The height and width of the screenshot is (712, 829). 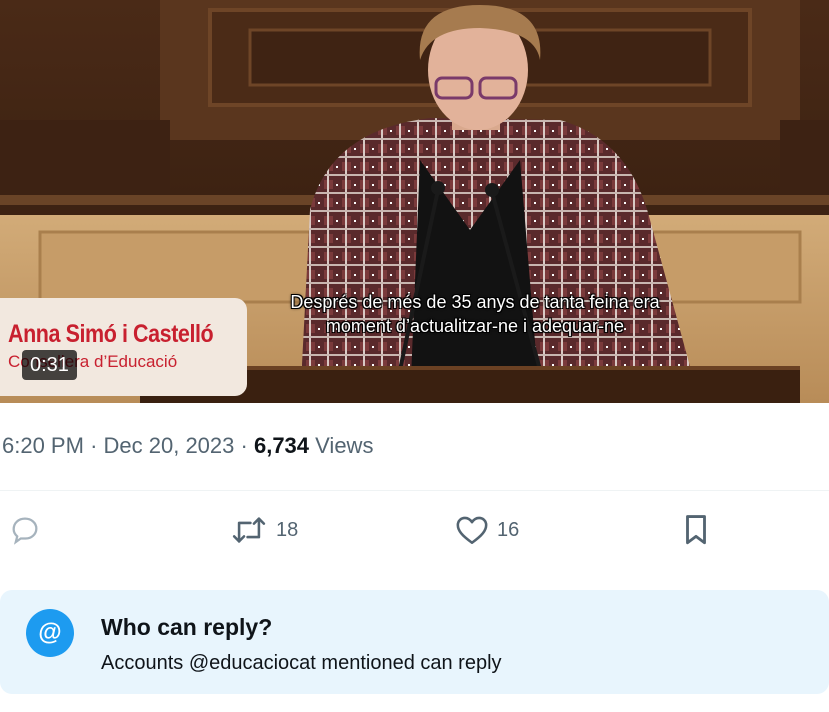 I want to click on reply-button, so click(x=25, y=530).